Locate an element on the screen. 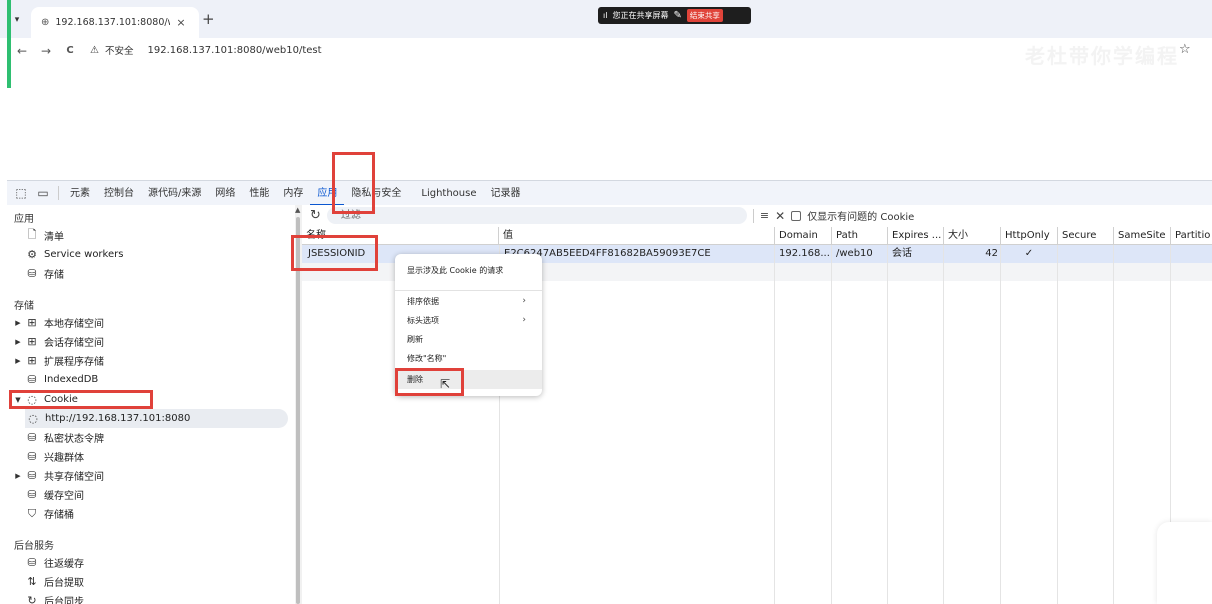  sidebar-scrollbar is located at coordinates (298, 410).